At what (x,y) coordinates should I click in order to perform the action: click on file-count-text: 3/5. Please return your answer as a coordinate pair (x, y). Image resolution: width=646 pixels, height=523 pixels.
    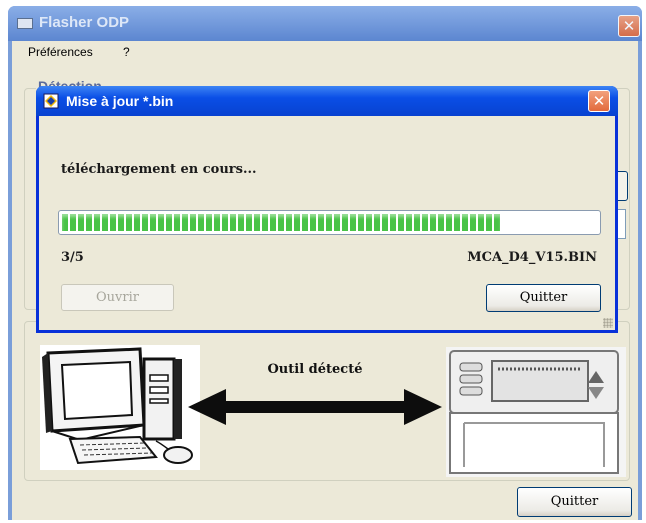
    Looking at the image, I should click on (72, 257).